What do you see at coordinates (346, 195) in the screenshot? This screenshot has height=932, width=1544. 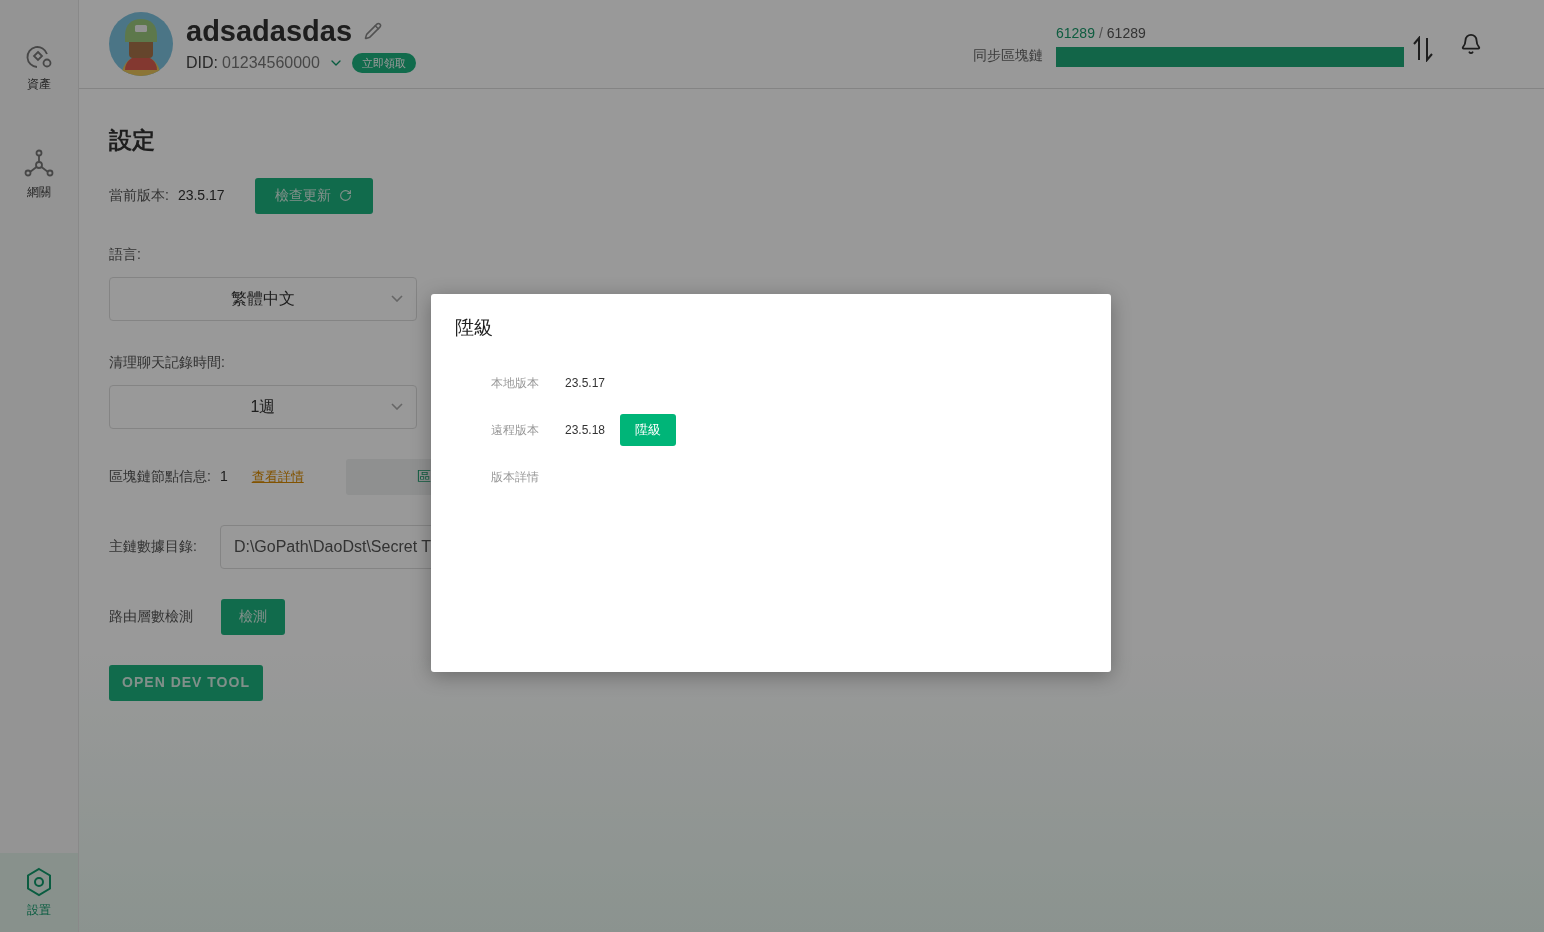 I see `refresh-icon` at bounding box center [346, 195].